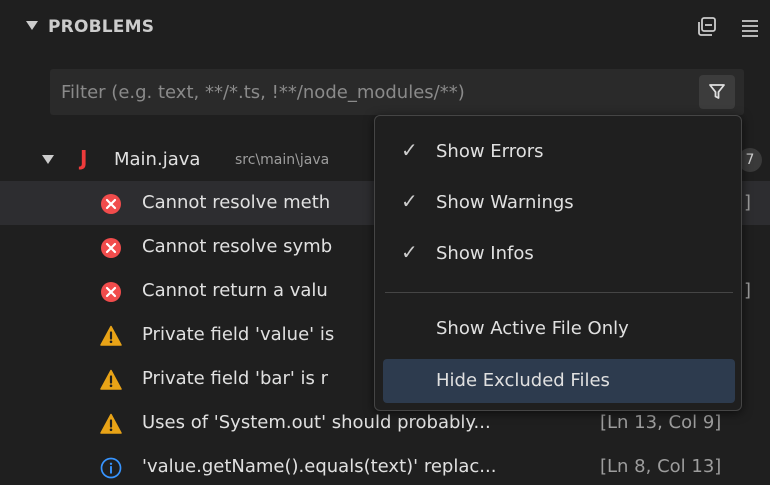 This screenshot has width=770, height=485. Describe the element at coordinates (523, 380) in the screenshot. I see `menu-item-label: Hide Excluded Files` at that location.